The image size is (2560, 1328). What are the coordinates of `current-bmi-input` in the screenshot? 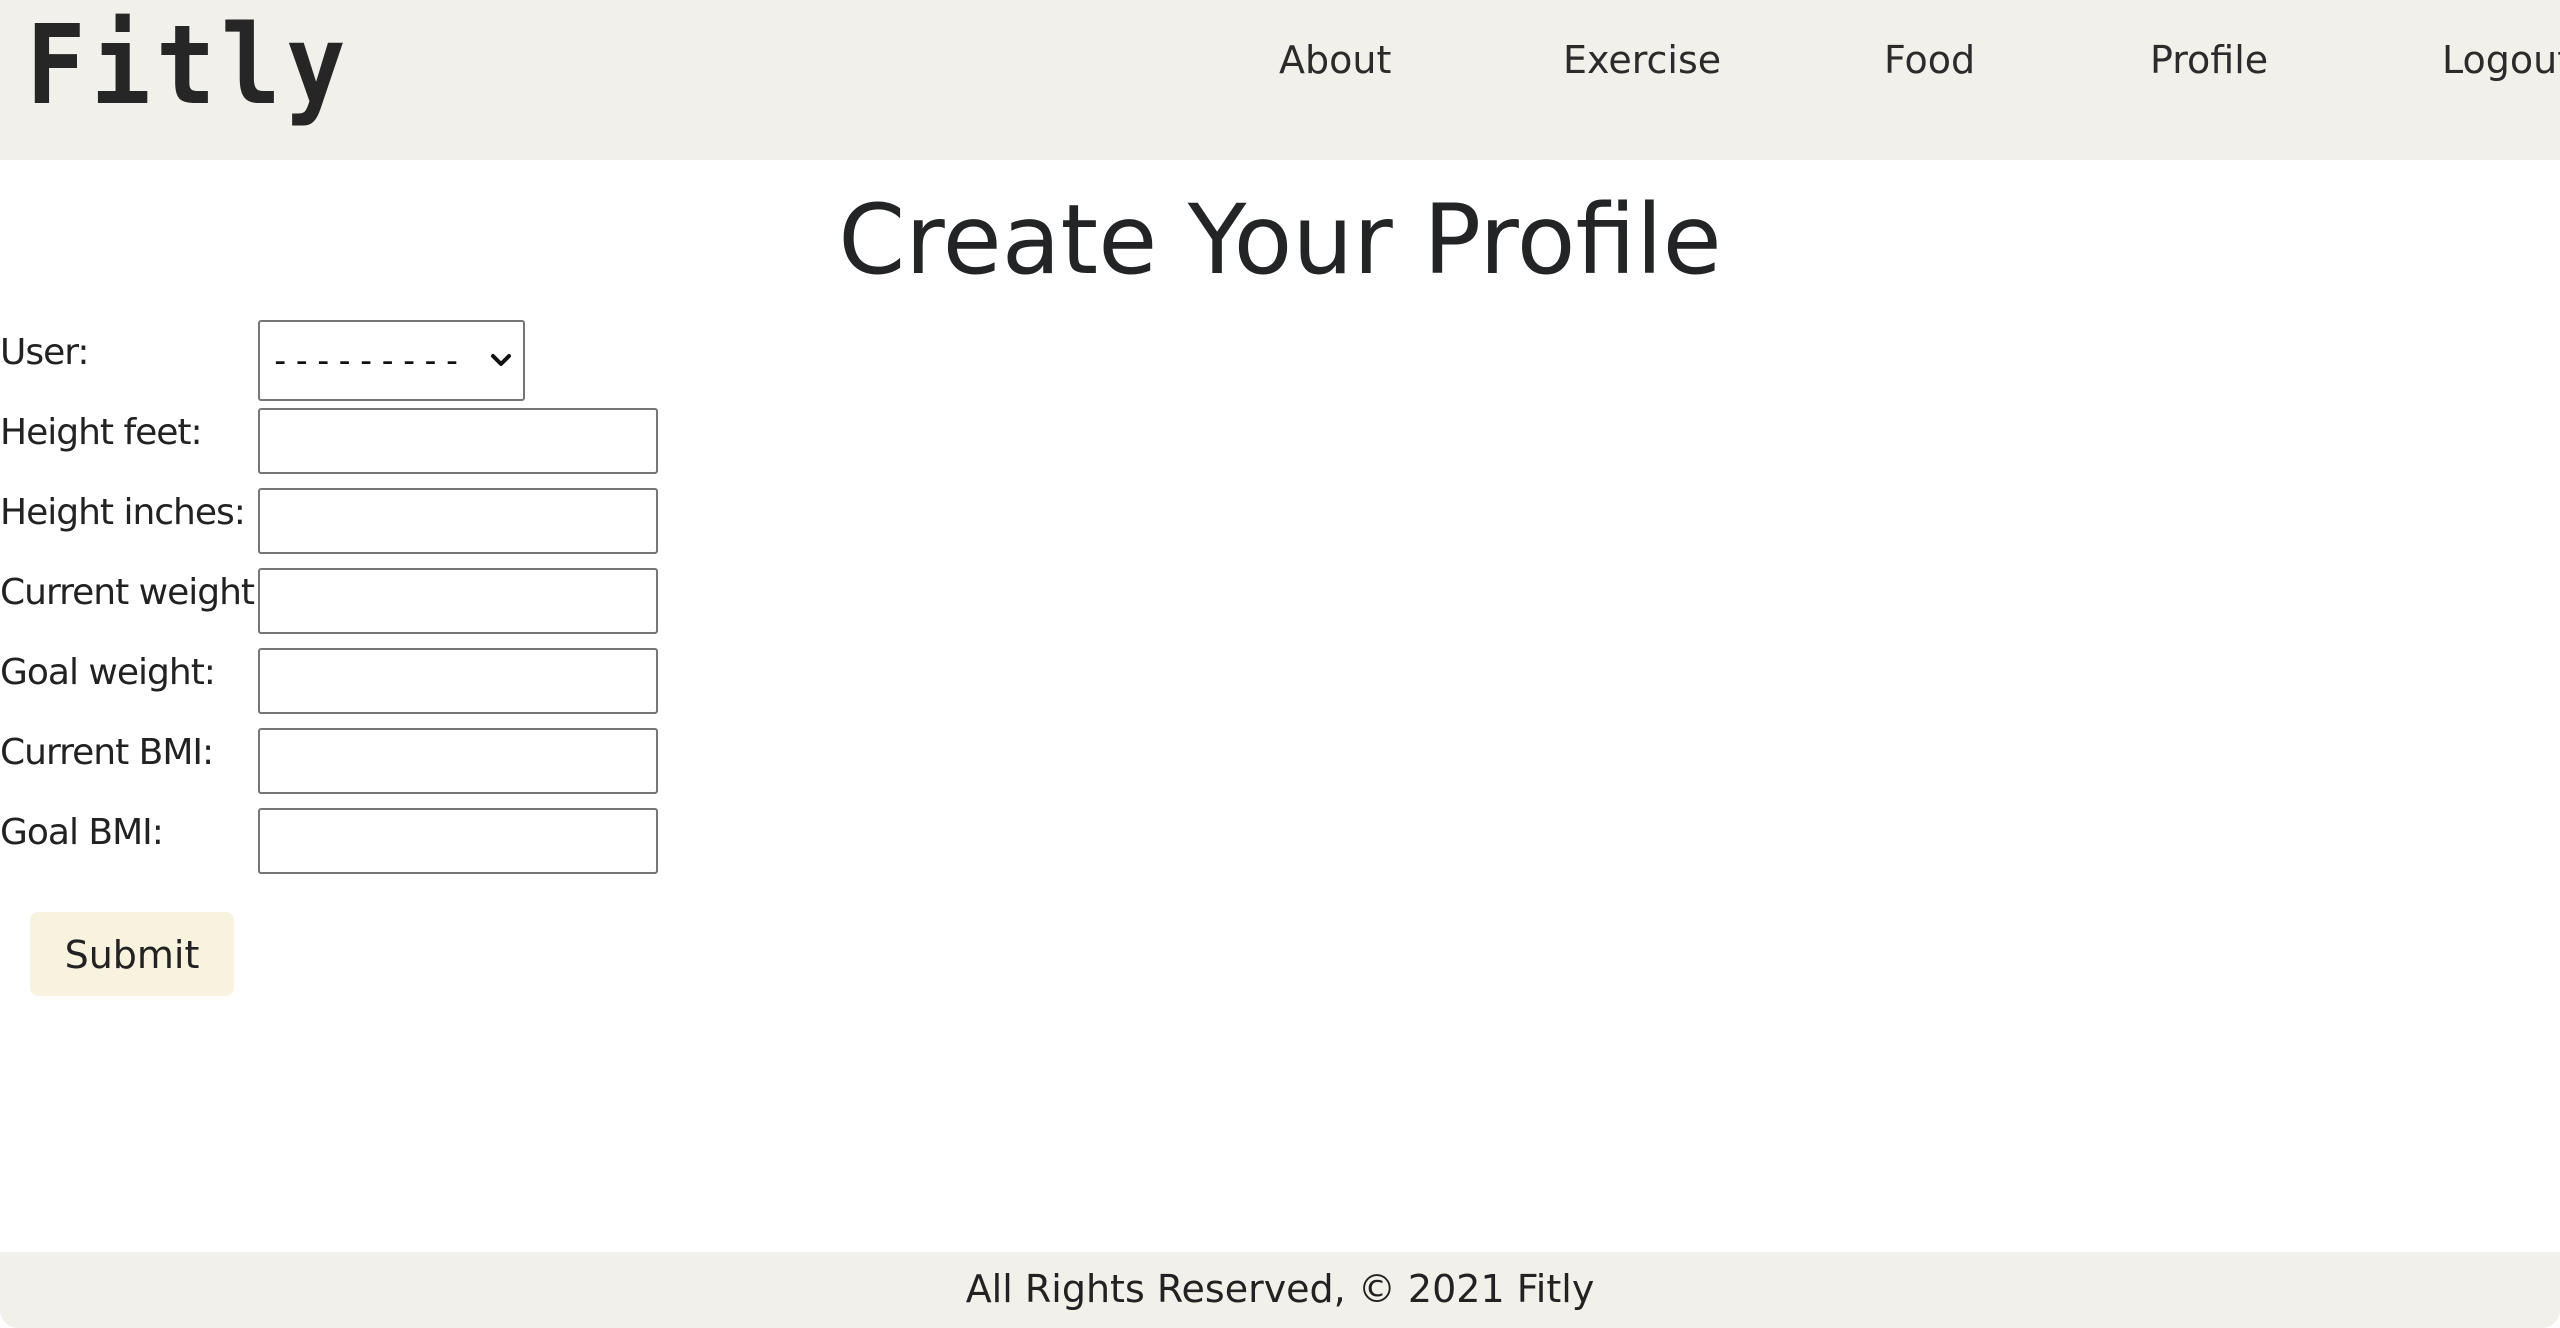 It's located at (458, 761).